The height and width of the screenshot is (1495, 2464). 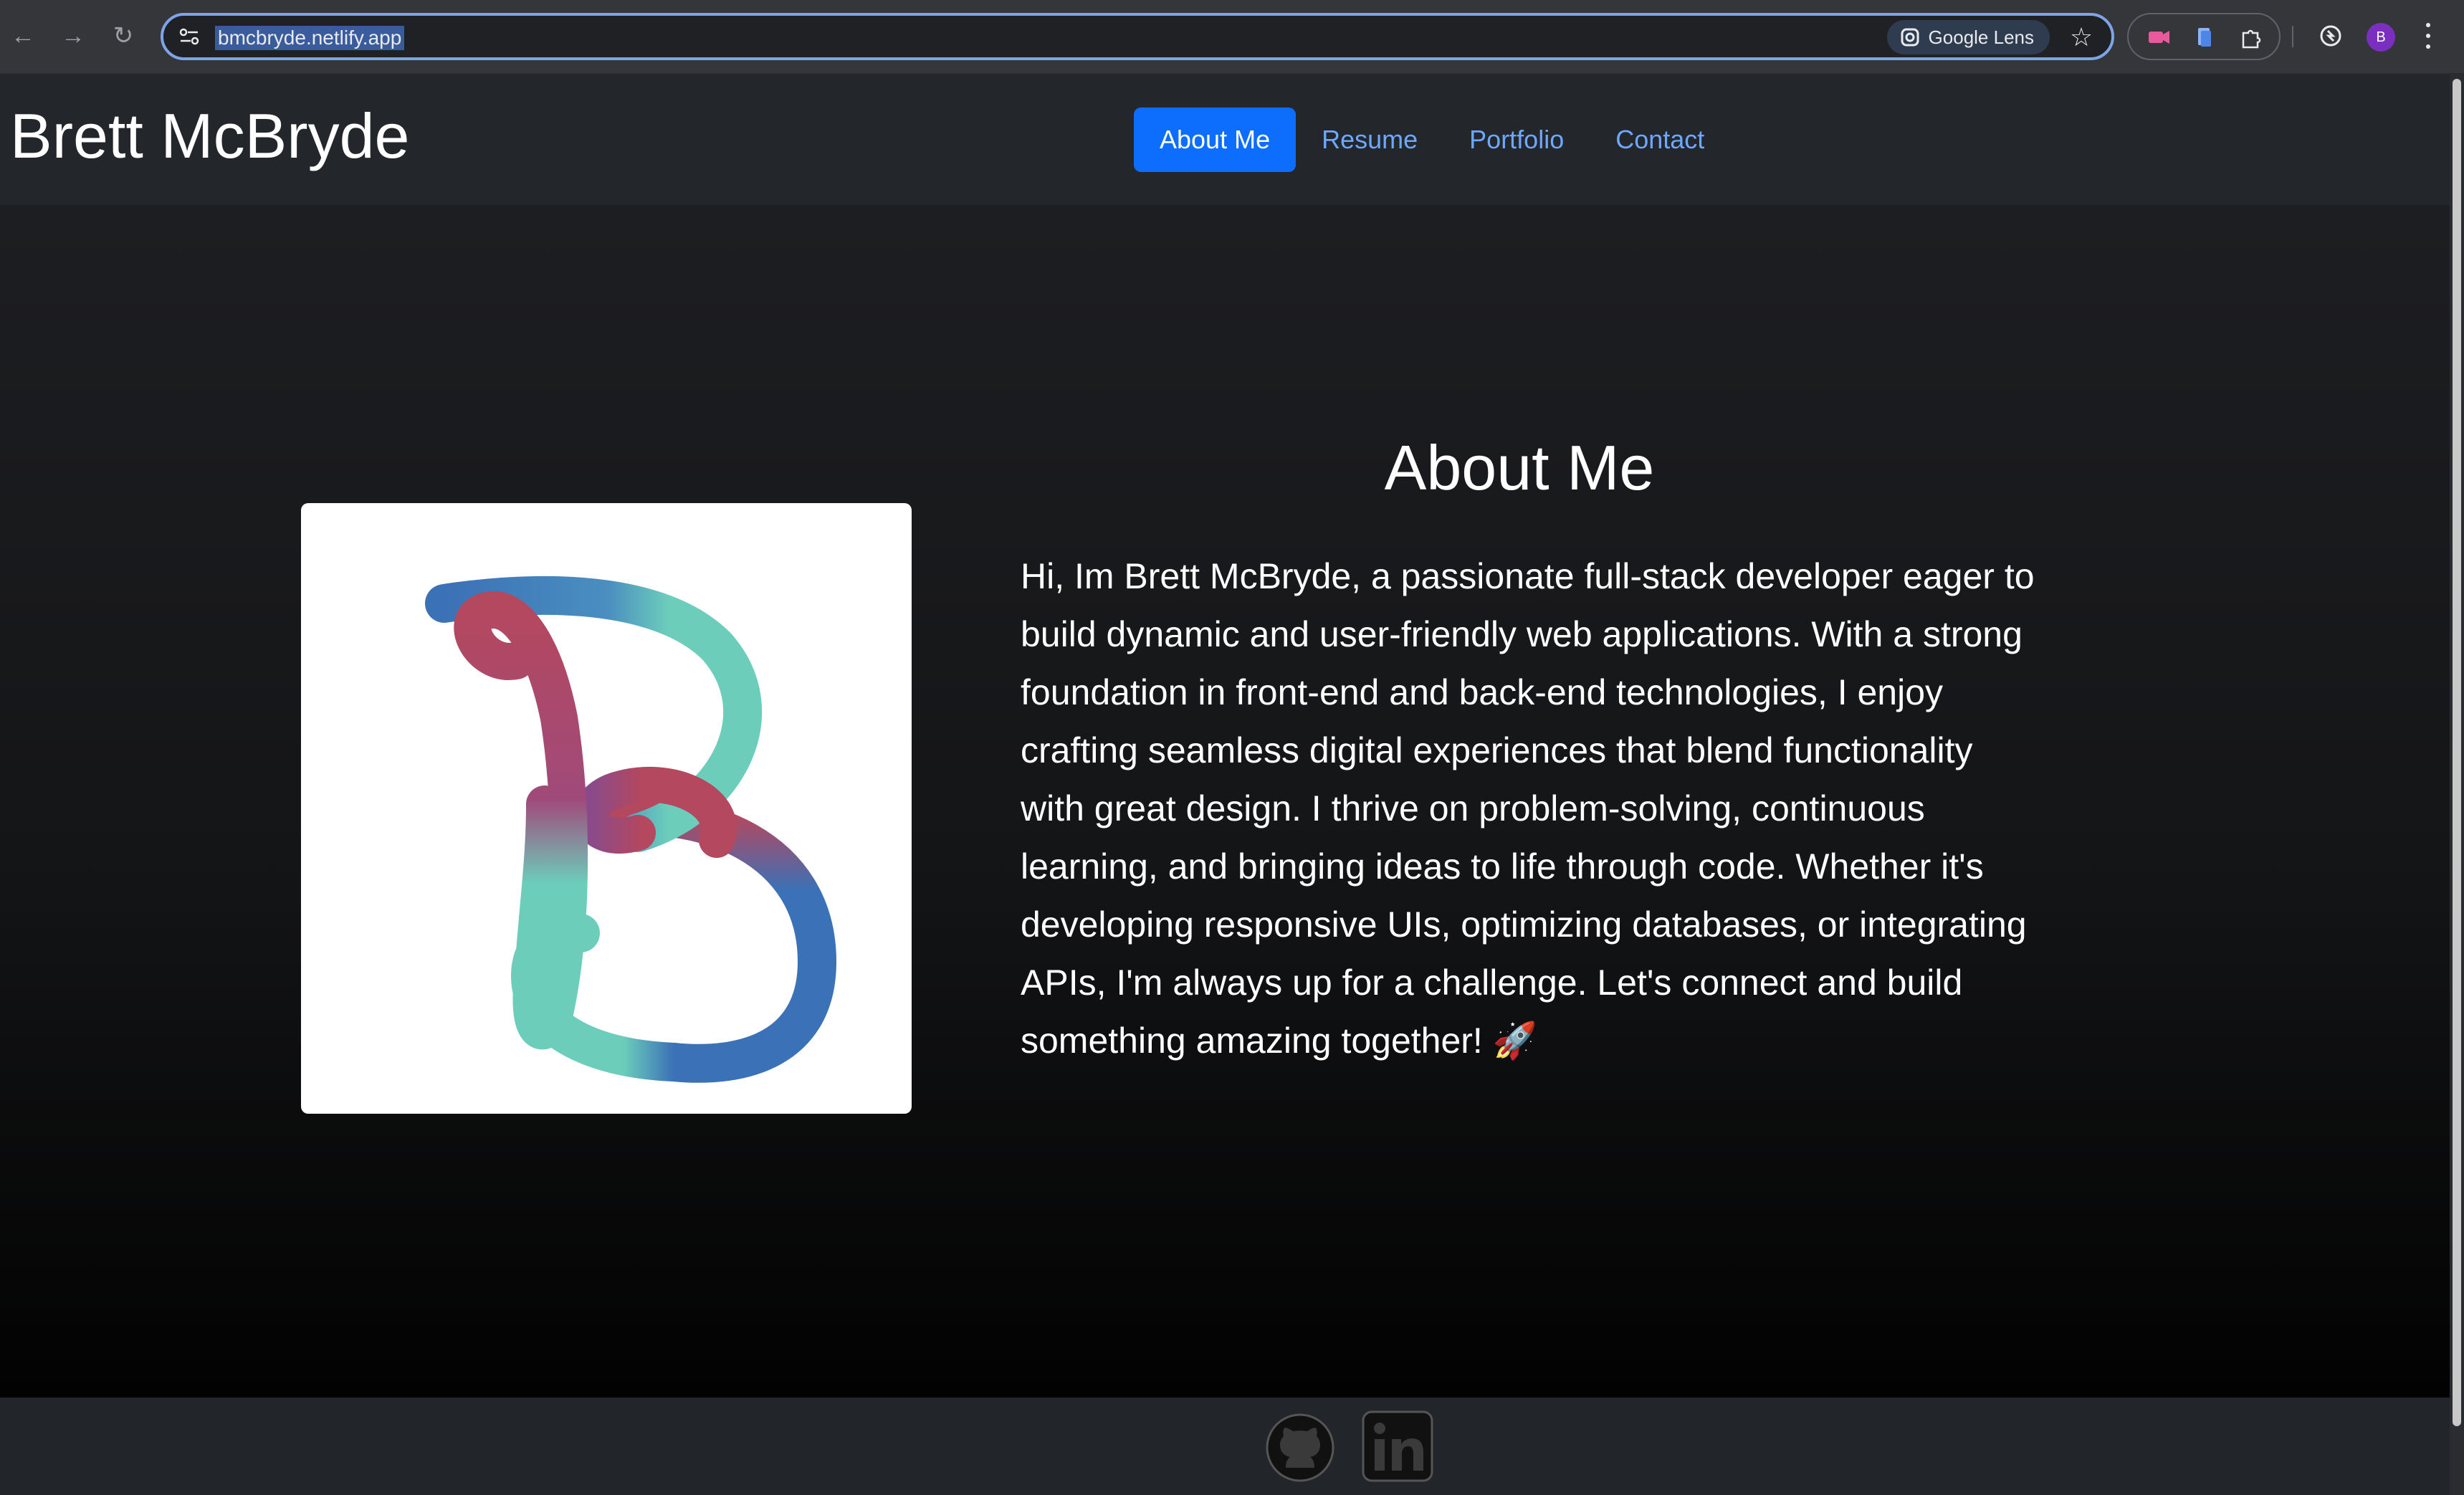 What do you see at coordinates (1981, 37) in the screenshot?
I see `google-lens-label: Google Lens` at bounding box center [1981, 37].